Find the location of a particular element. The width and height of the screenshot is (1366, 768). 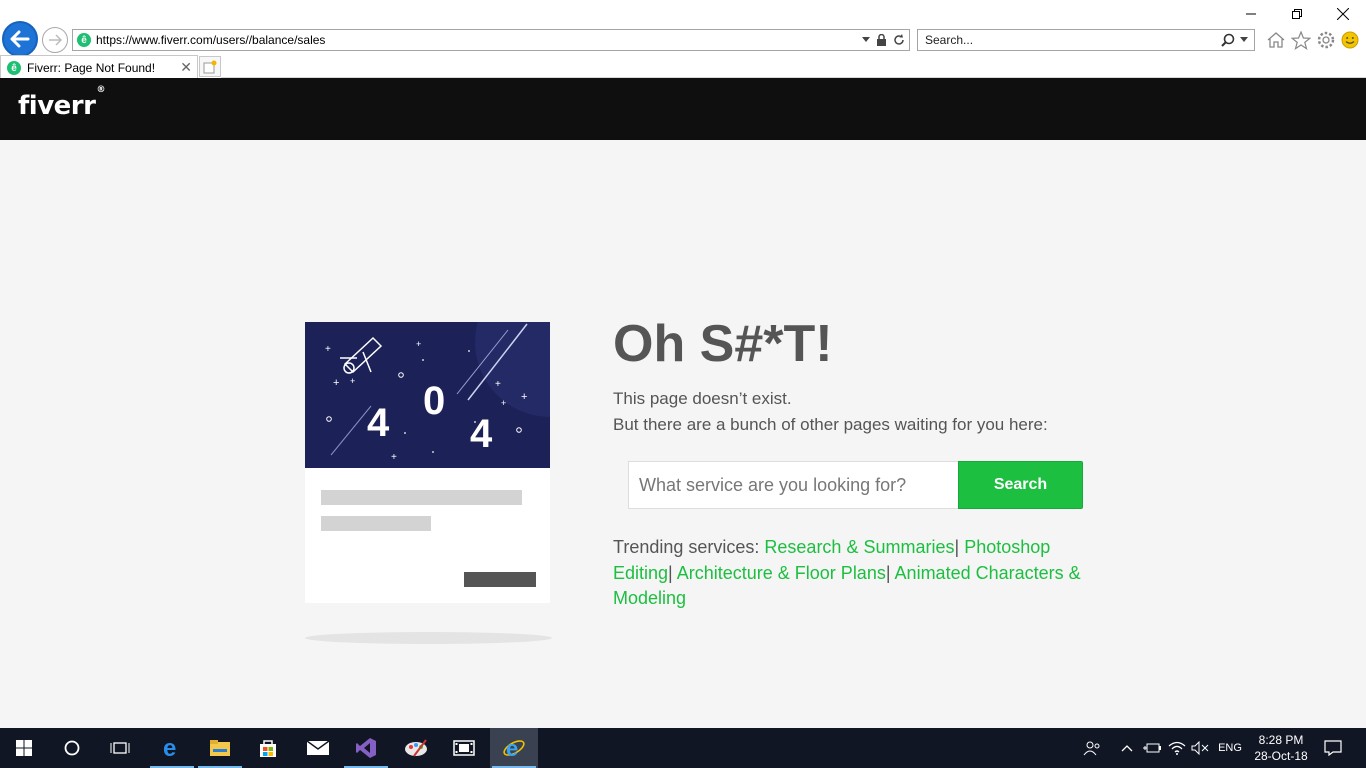

card-shadow is located at coordinates (428, 638).